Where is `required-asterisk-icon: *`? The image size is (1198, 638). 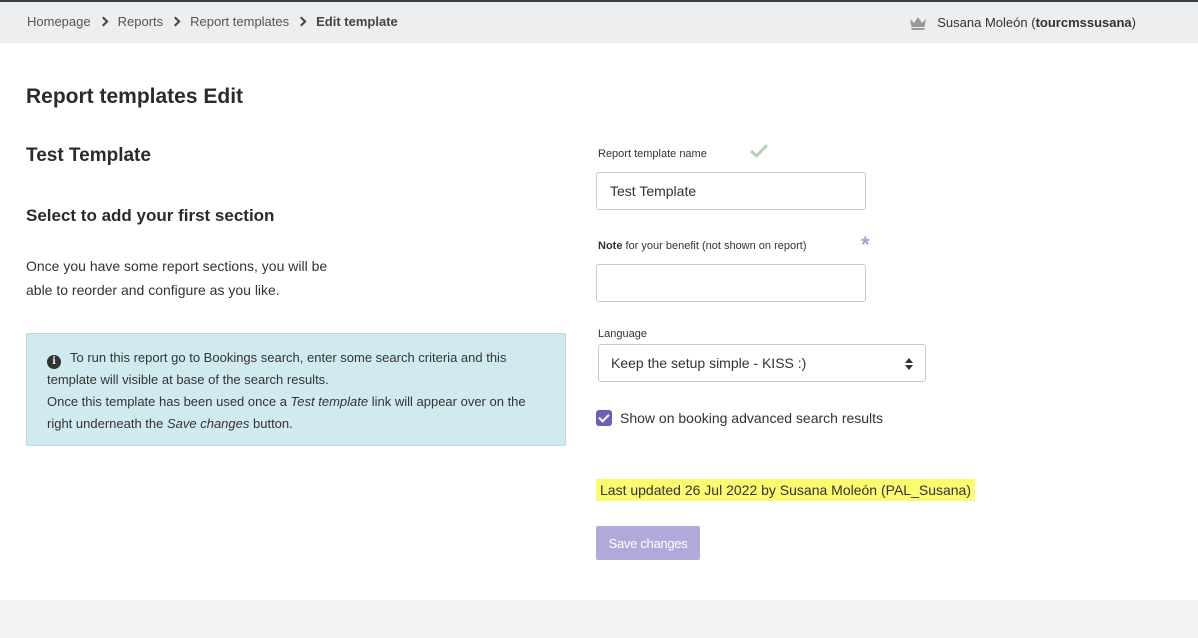 required-asterisk-icon: * is located at coordinates (865, 244).